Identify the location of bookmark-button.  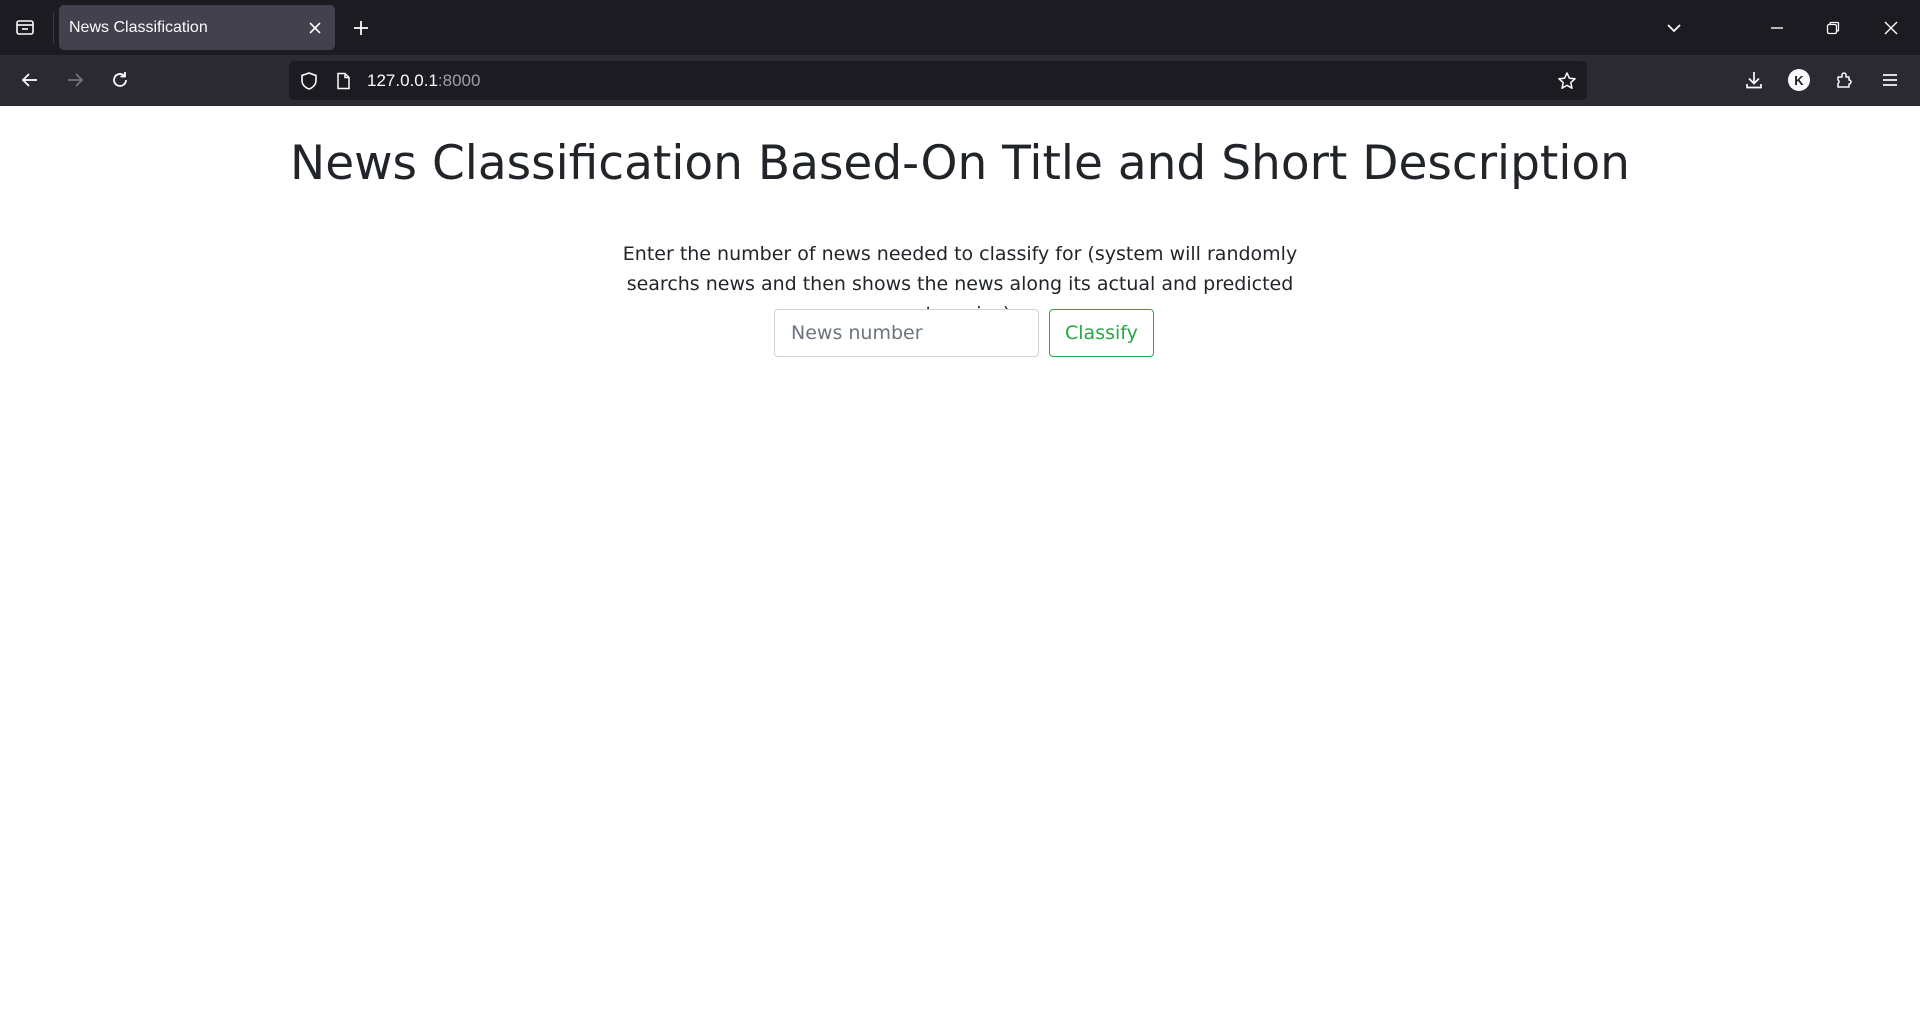
(1567, 81).